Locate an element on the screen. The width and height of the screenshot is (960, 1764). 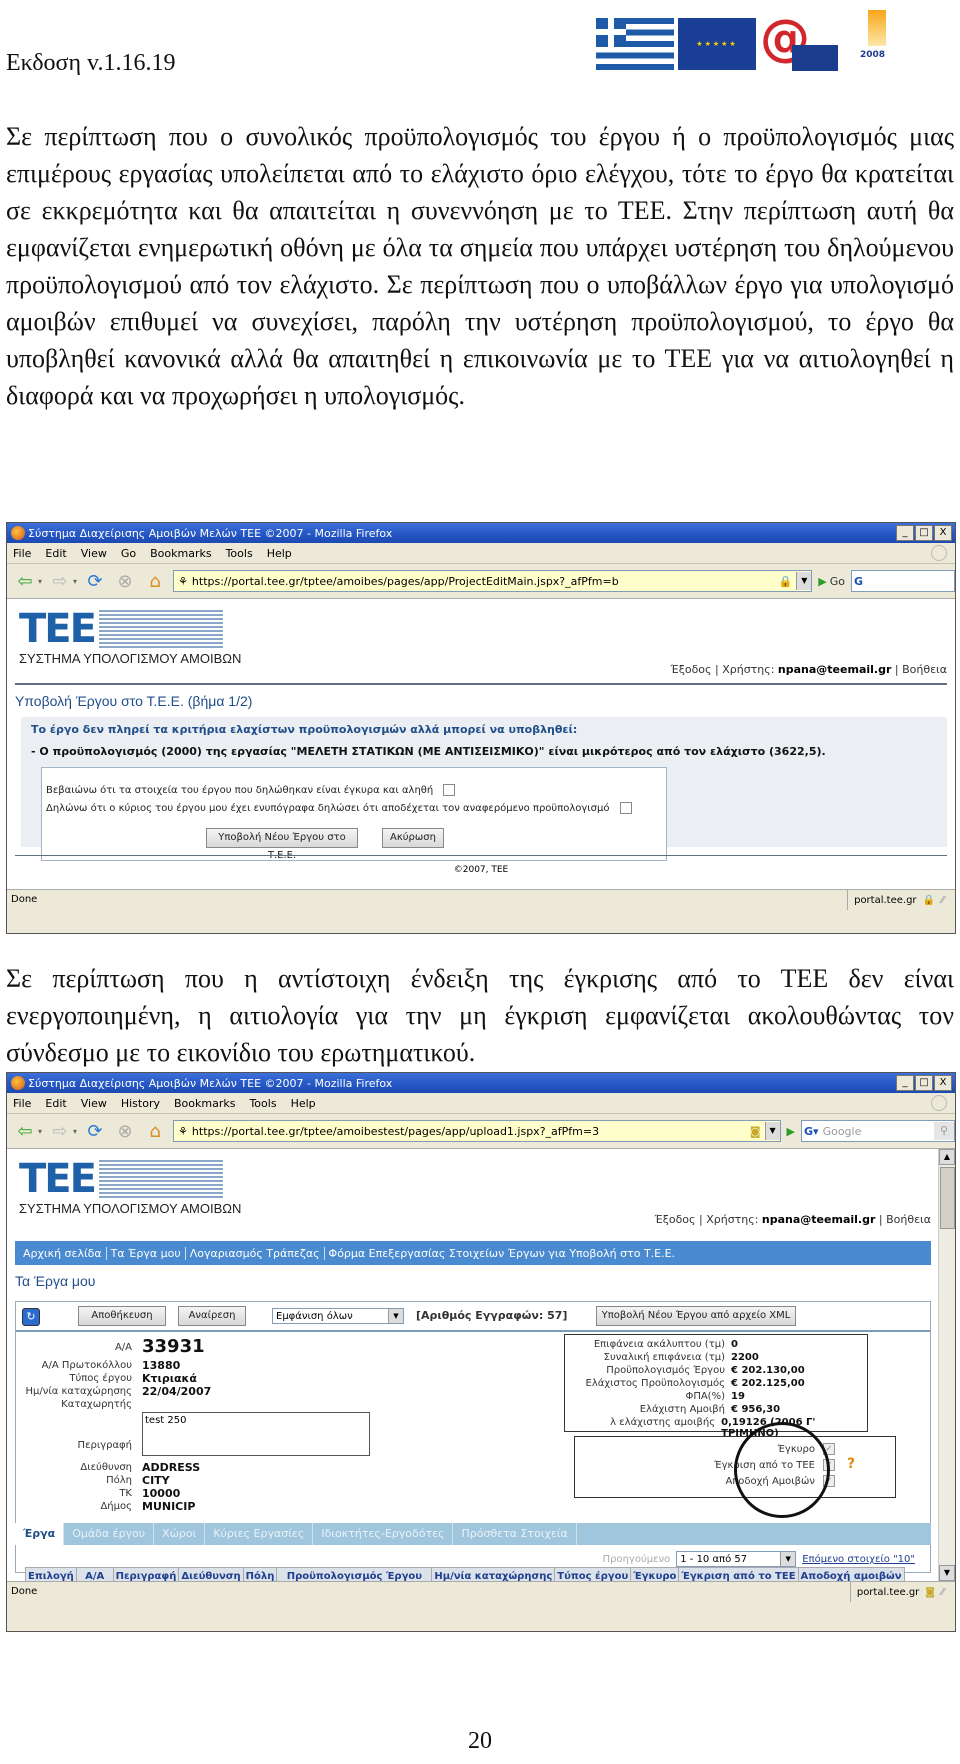
col-tee-approval: Έγκριση από το ΤΕΕ is located at coordinates (738, 1574).